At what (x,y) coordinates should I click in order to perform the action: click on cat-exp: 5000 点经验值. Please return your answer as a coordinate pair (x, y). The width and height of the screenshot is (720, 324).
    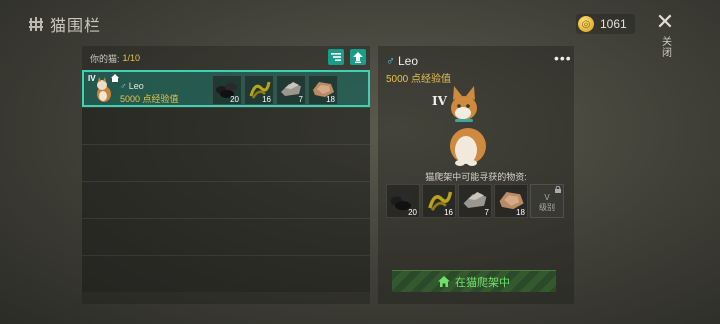
    Looking at the image, I should click on (149, 99).